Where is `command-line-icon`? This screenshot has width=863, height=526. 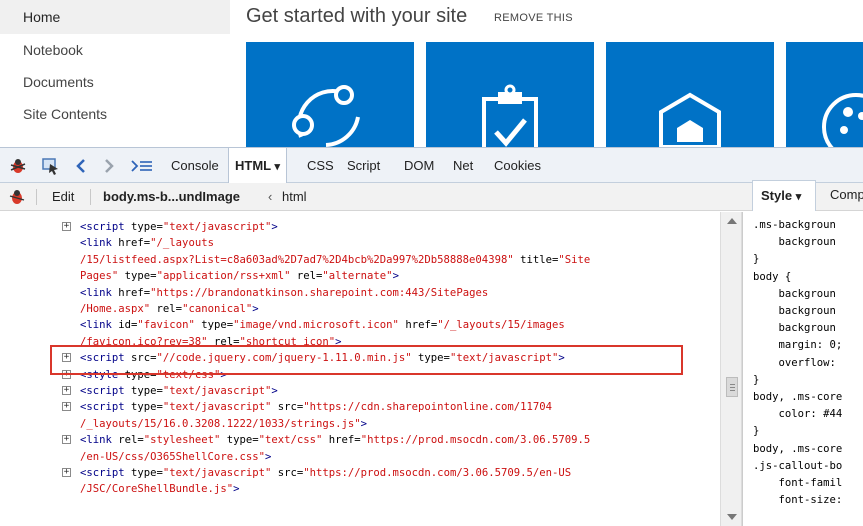 command-line-icon is located at coordinates (142, 166).